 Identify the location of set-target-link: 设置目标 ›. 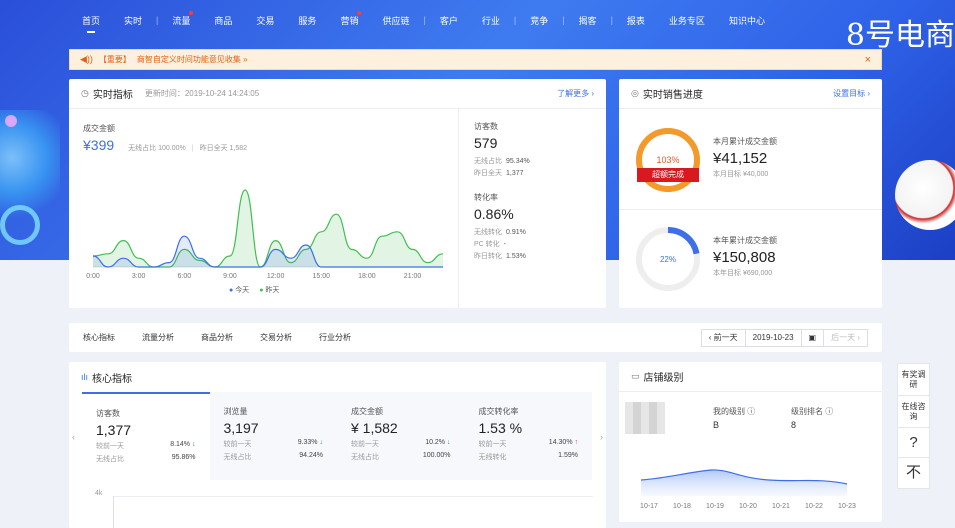
(851, 93).